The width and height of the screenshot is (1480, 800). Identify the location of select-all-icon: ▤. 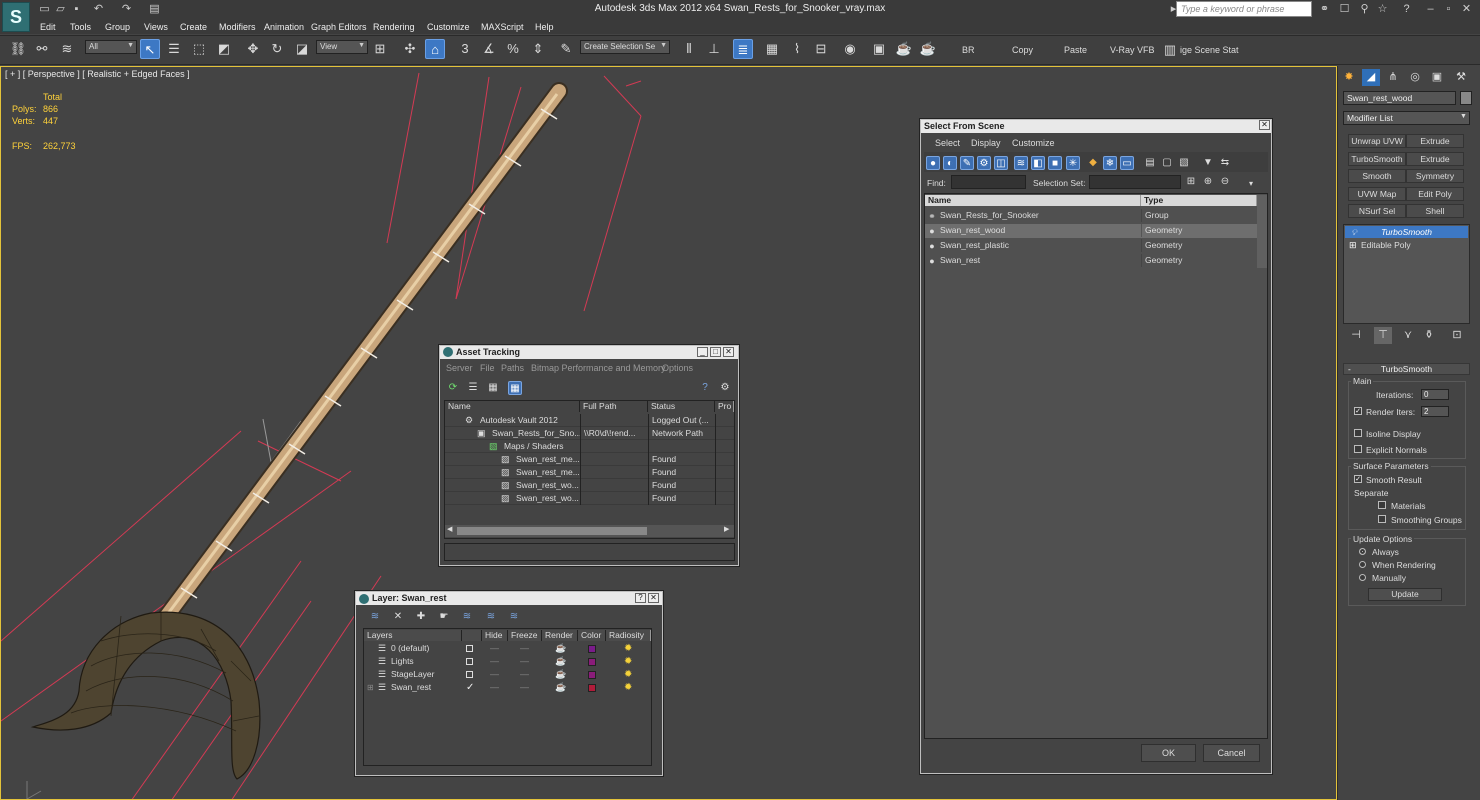
(1150, 163).